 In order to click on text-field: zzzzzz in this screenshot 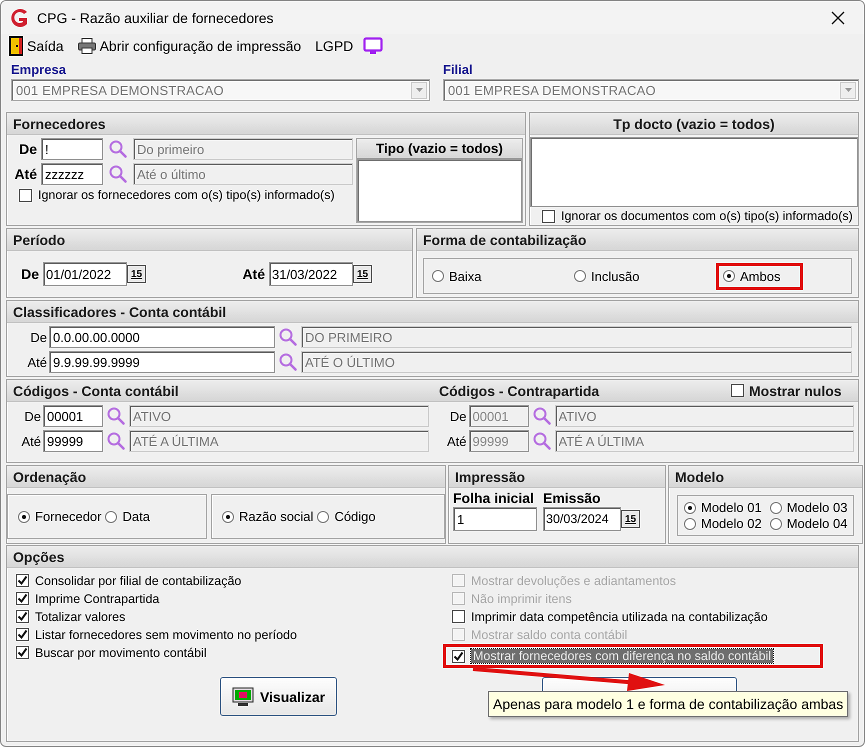, I will do `click(72, 174)`.